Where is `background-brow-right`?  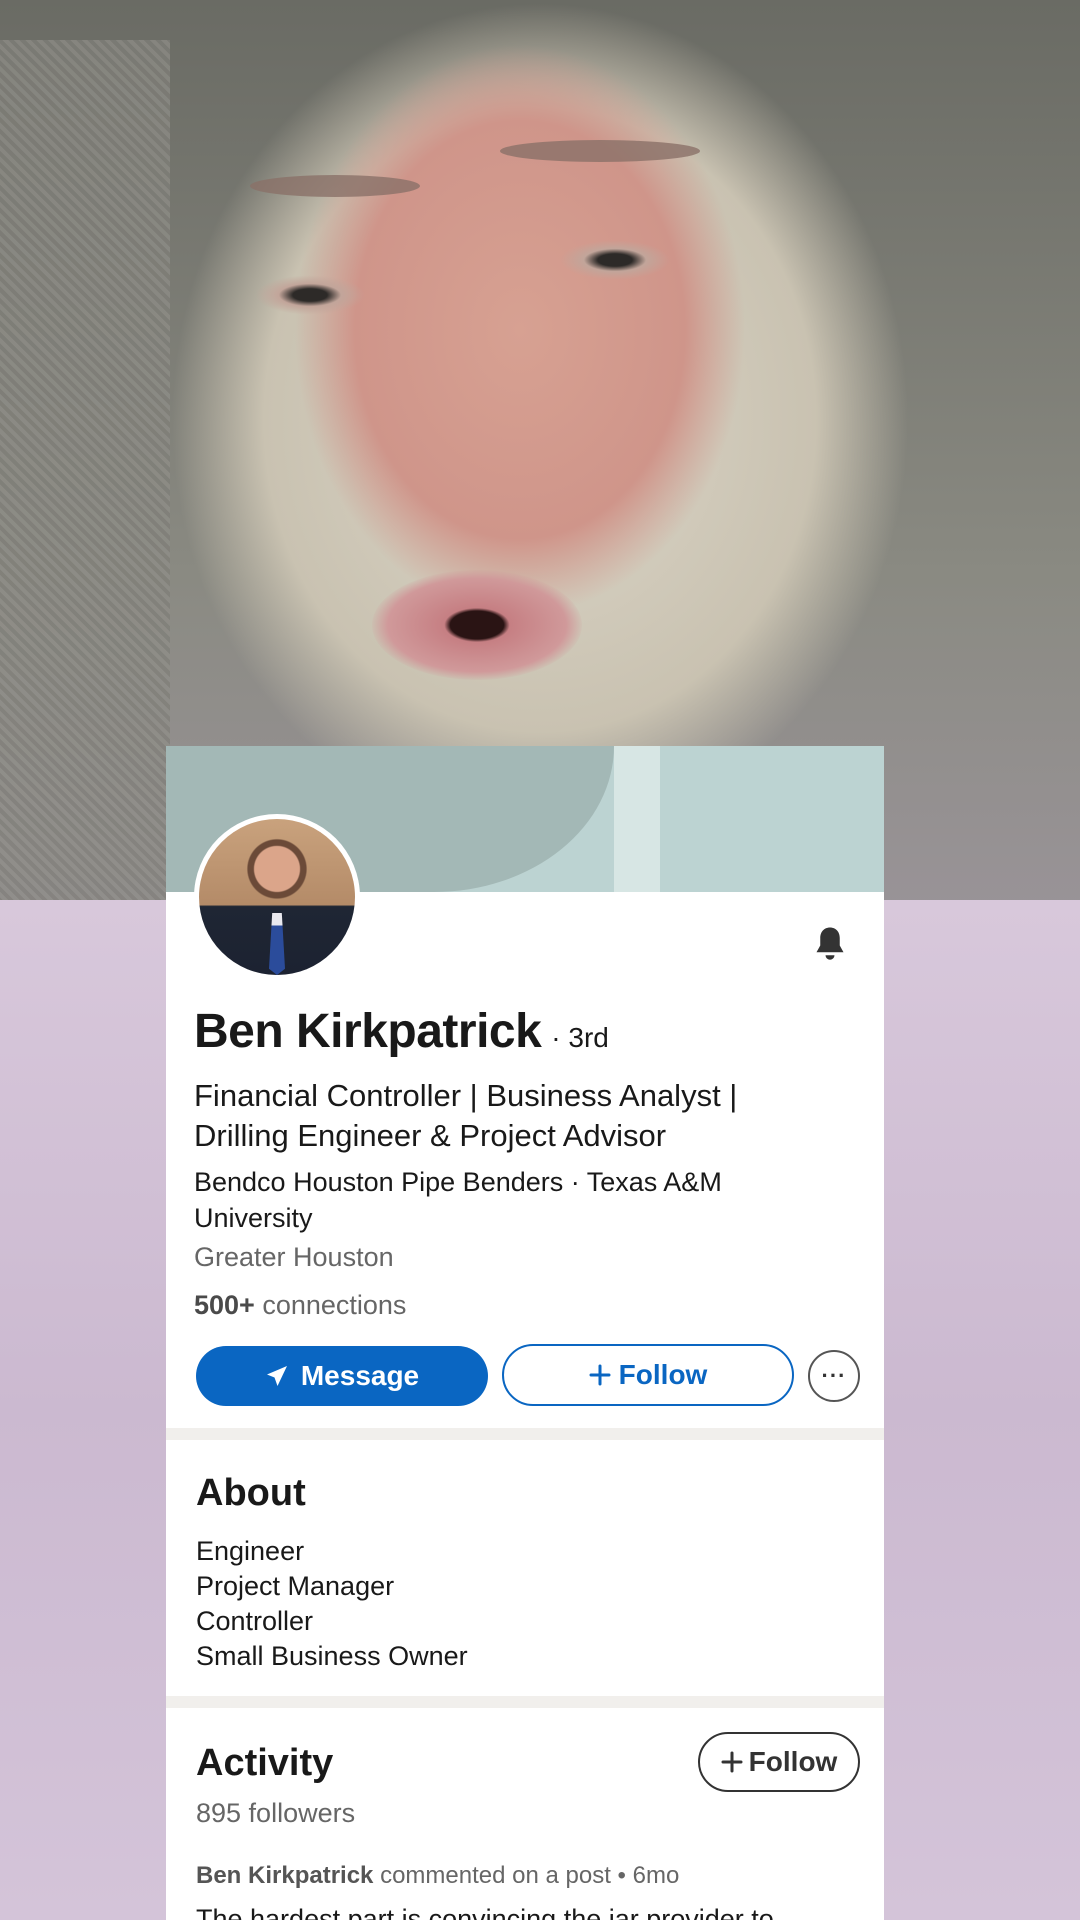 background-brow-right is located at coordinates (600, 151).